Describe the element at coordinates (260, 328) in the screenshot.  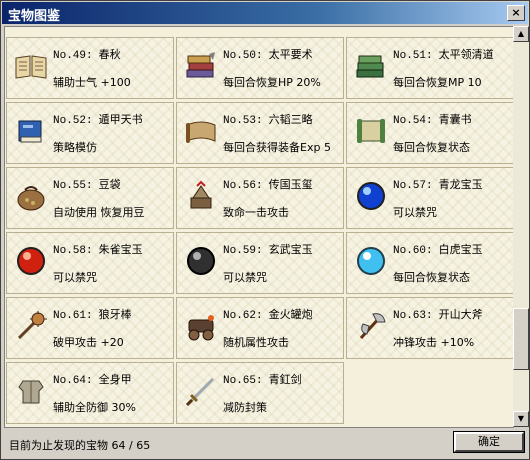
I see `treasure-item: No.62: 金火罐炮随机属性攻击` at that location.